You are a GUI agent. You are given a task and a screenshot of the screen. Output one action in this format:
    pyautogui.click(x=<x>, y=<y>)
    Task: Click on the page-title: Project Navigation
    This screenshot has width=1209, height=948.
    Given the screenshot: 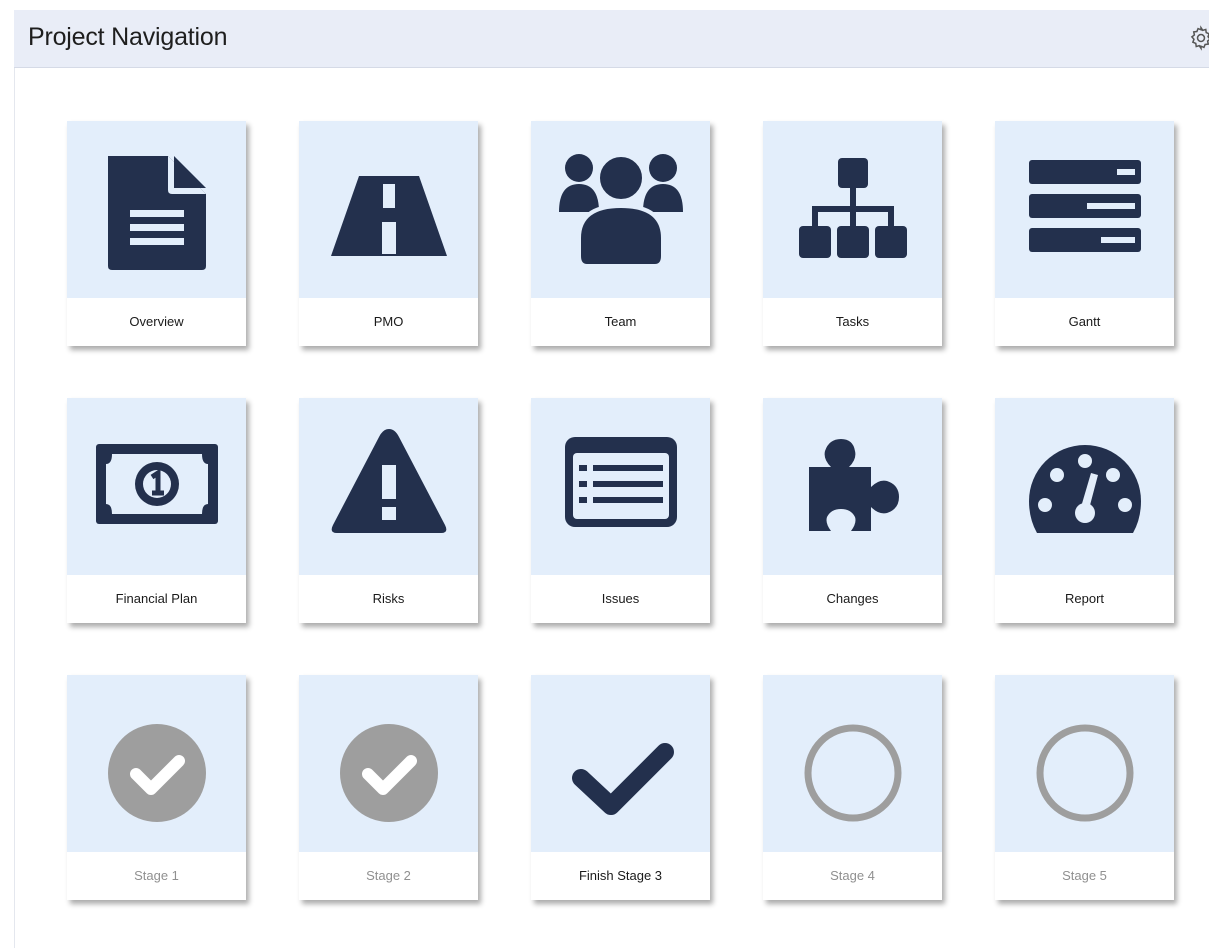 What is the action you would take?
    pyautogui.click(x=128, y=37)
    